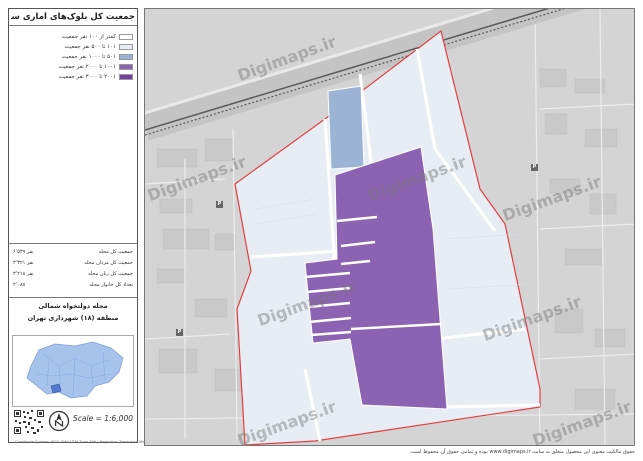  Describe the element at coordinates (73, 318) in the screenshot. I see `district-name: منطقه (۱۸) شهرداری تهران` at that location.